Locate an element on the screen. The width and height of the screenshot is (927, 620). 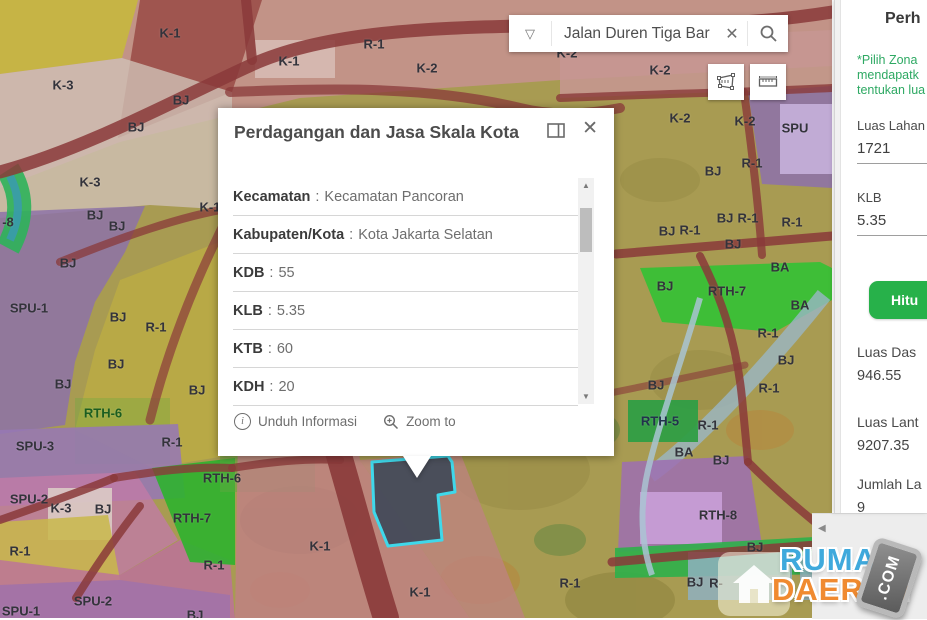
scroll-up-icon: ▲ is located at coordinates (586, 185).